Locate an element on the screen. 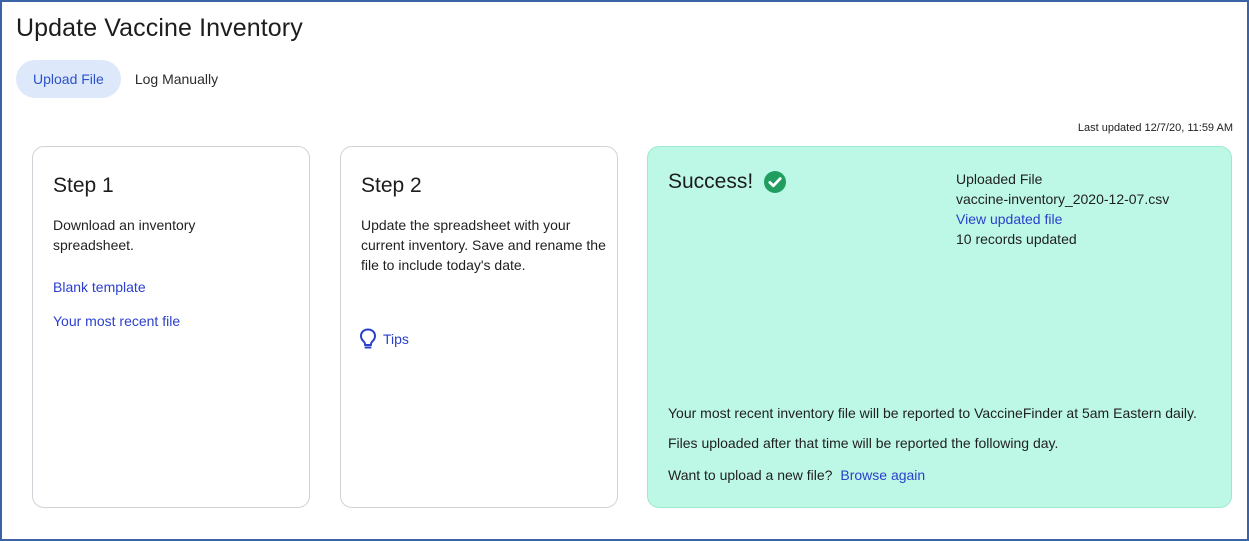 The height and width of the screenshot is (541, 1249). tab-bar: Upload File Log Manually is located at coordinates (122, 79).